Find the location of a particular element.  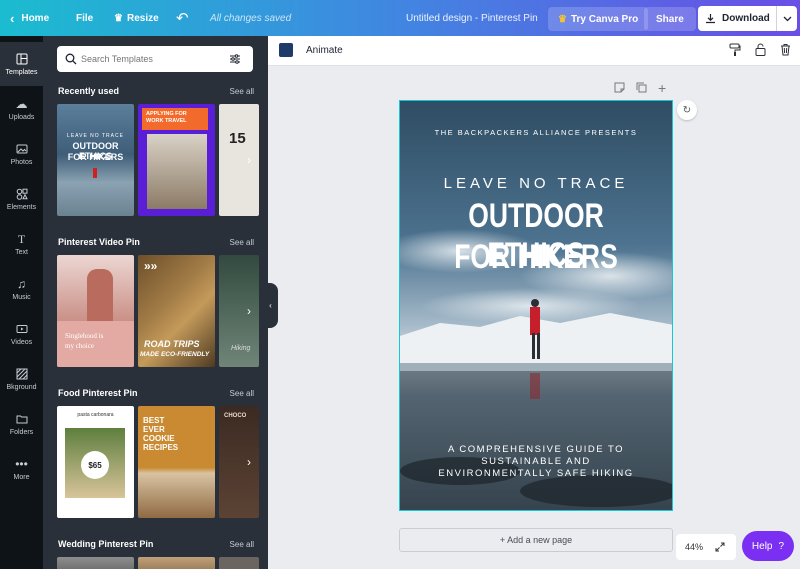

design-title: Untitled design - Pinterest Pin is located at coordinates (472, 18).